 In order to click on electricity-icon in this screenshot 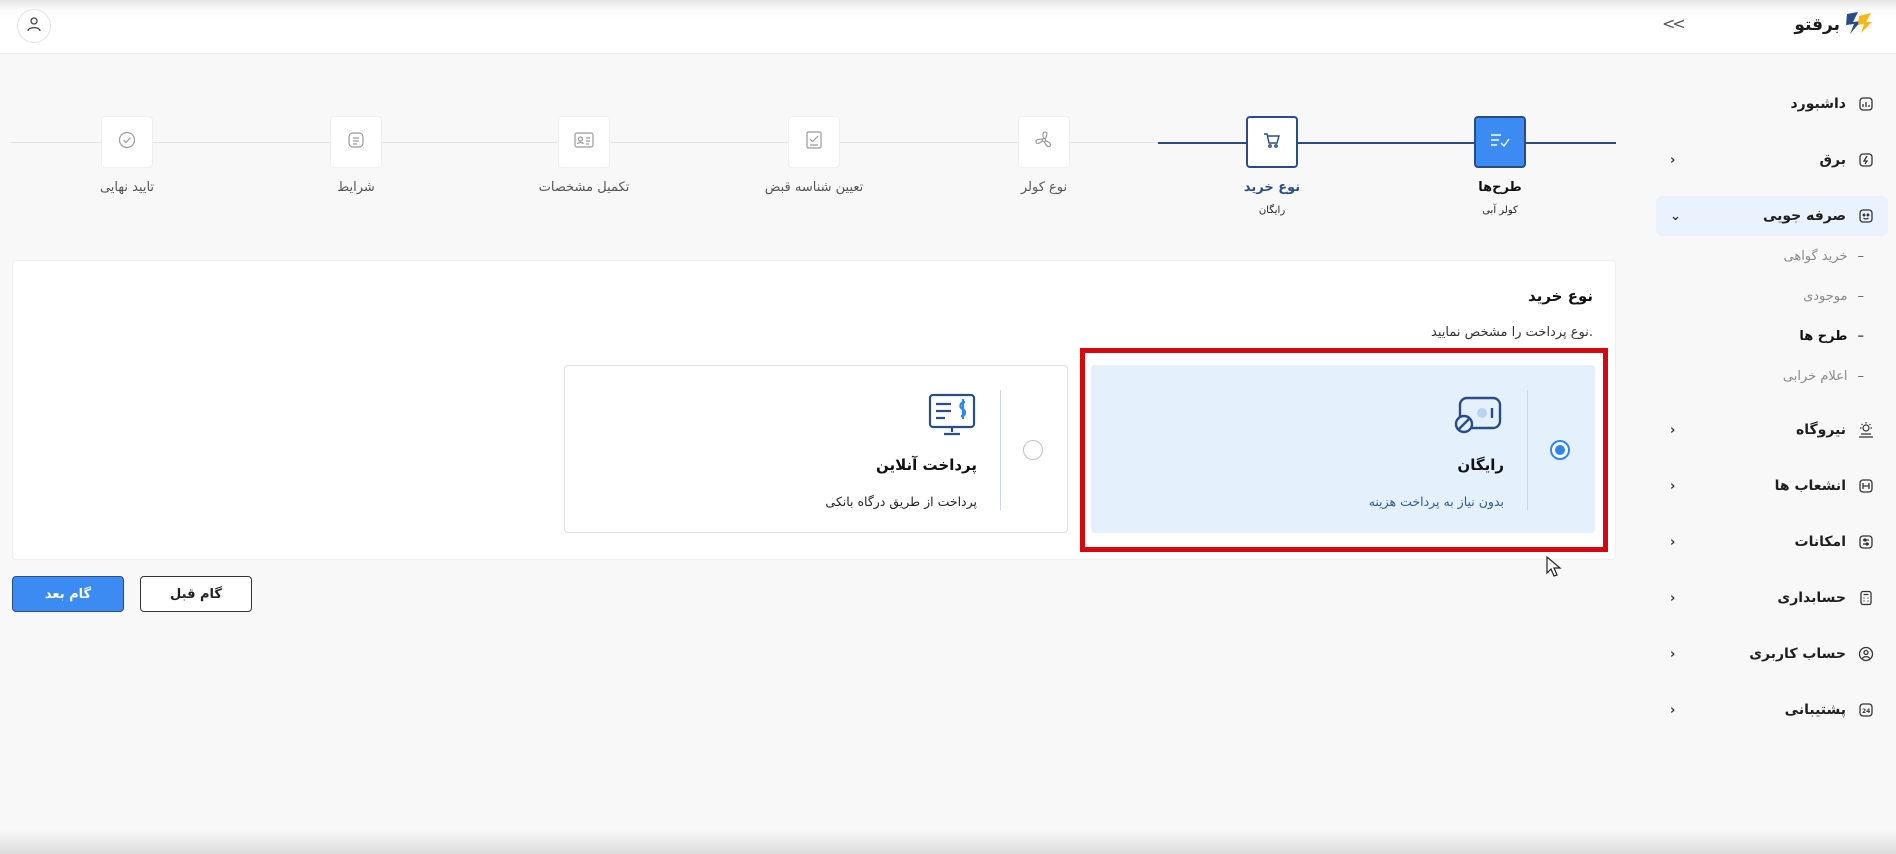, I will do `click(1866, 160)`.